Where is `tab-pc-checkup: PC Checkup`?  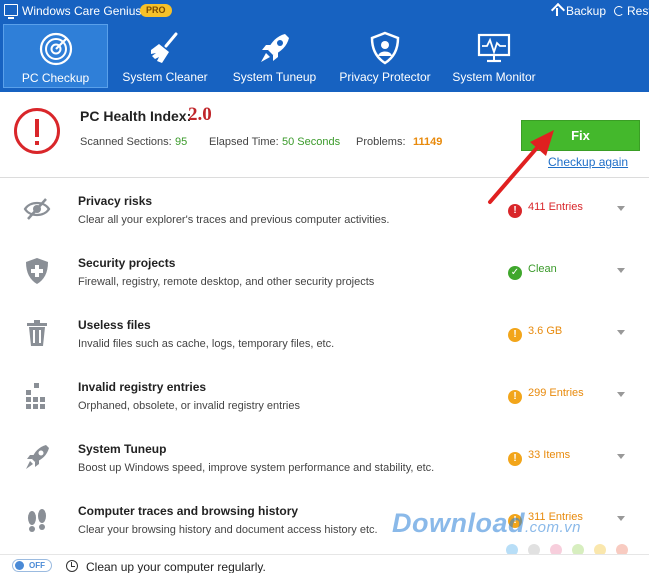
tab-pc-checkup: PC Checkup is located at coordinates (55, 56).